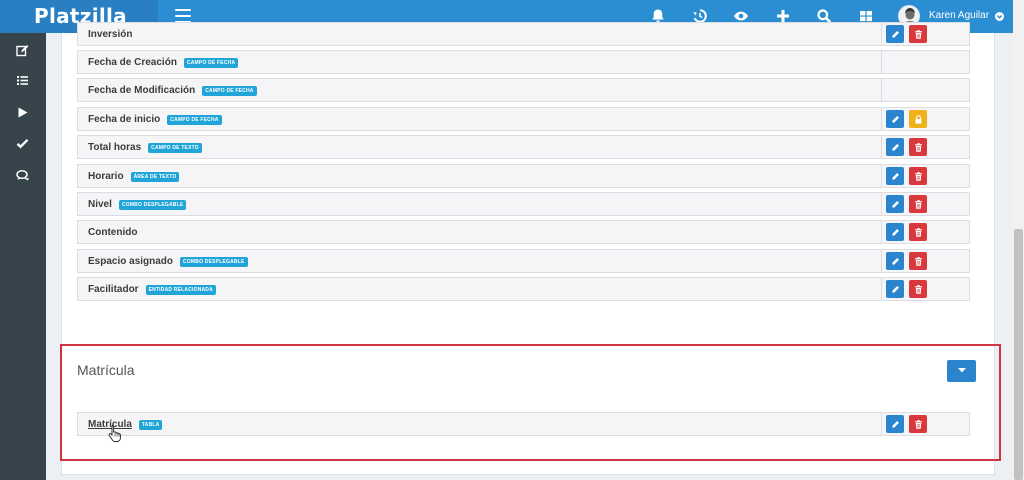 The image size is (1024, 480). I want to click on caret-down-icon, so click(961, 370).